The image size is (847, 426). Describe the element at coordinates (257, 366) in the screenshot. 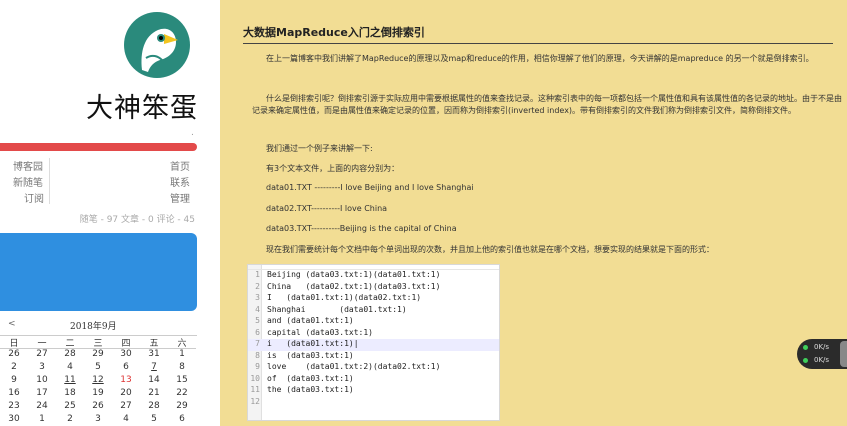

I see `line-number: 9` at that location.